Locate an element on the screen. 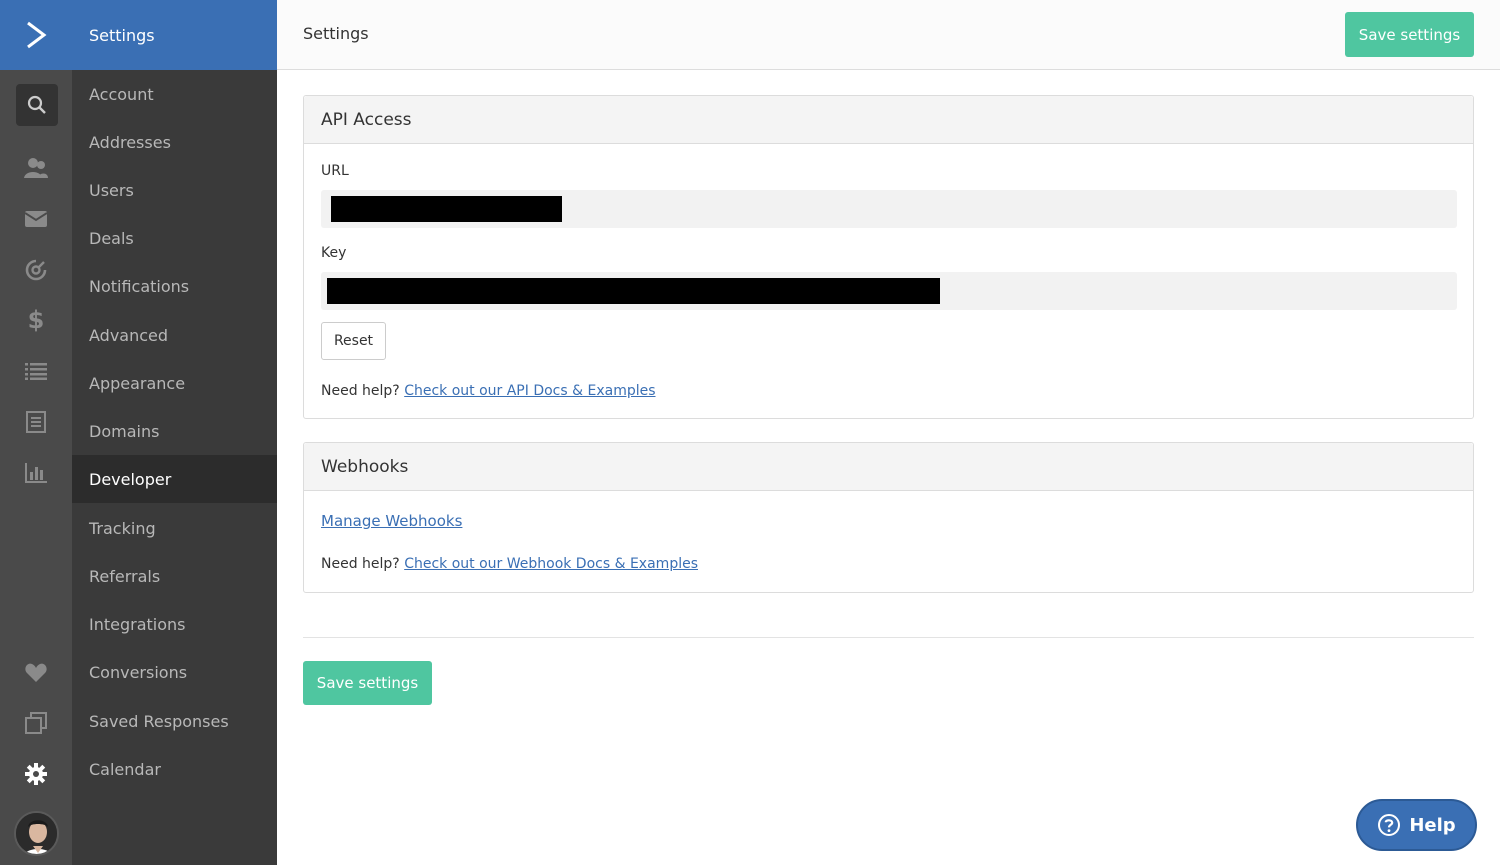 The width and height of the screenshot is (1500, 865). avatar is located at coordinates (36, 833).